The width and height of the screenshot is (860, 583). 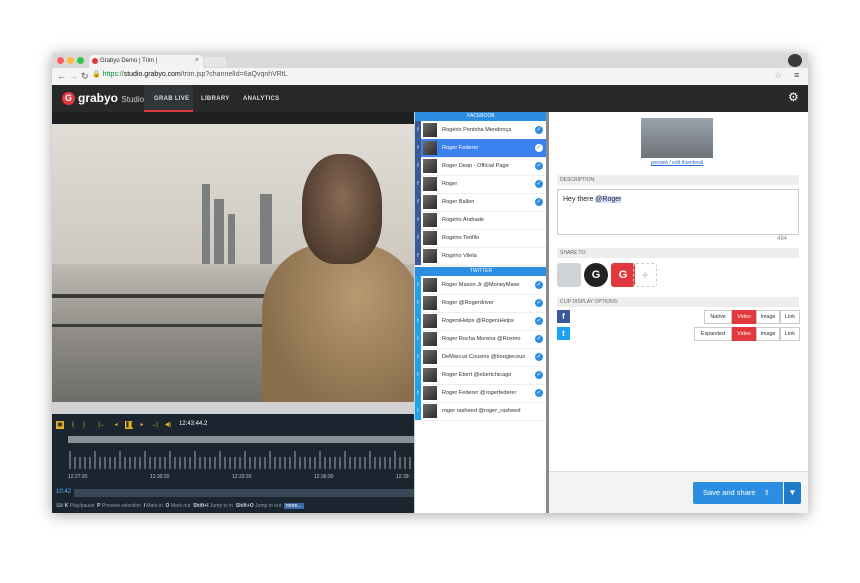 I want to click on twitter-account-row: t Roger Ebert @ebertchicago ✓, so click(x=481, y=375).